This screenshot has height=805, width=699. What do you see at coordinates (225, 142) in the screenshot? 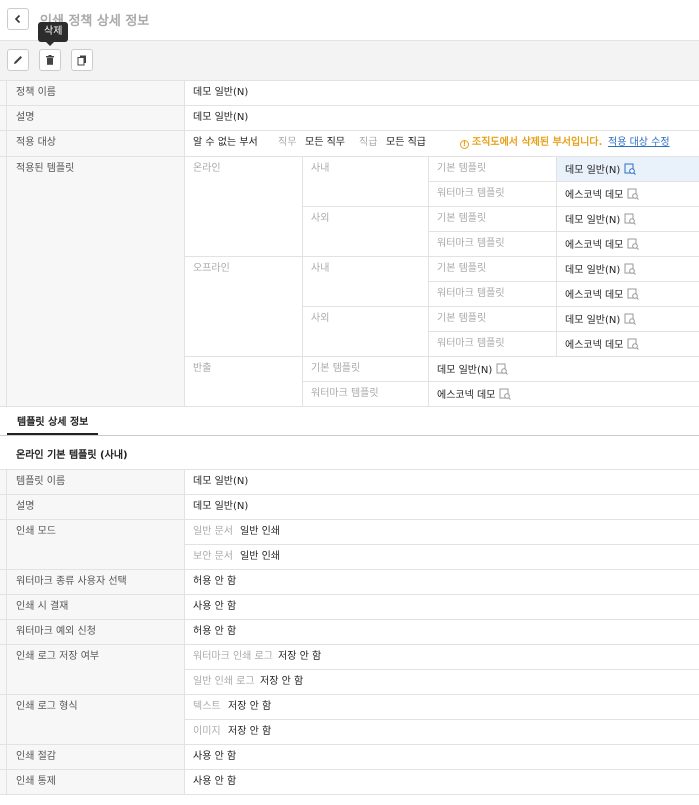
I see `target-dept: 알 수 없는 부서` at bounding box center [225, 142].